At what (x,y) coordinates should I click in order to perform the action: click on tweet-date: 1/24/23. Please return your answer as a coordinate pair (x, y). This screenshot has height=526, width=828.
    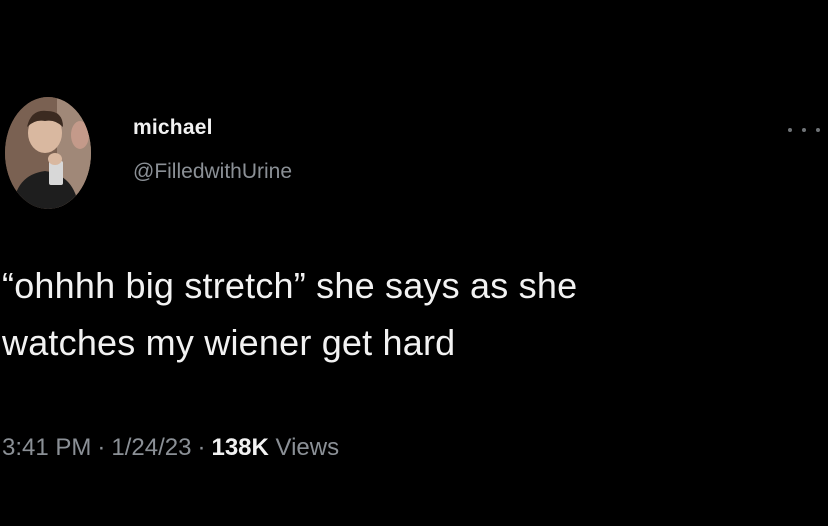
    Looking at the image, I should click on (151, 447).